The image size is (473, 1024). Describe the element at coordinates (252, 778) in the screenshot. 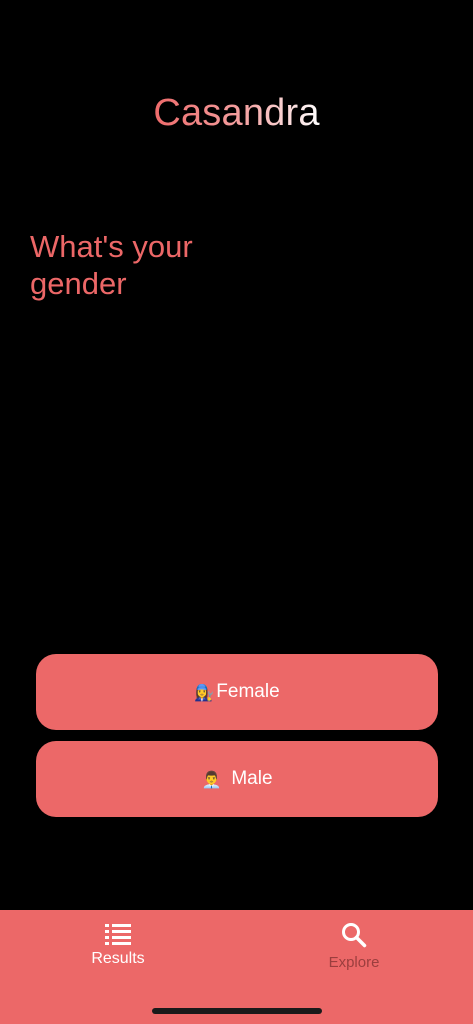

I see `male-button-label: Male` at that location.